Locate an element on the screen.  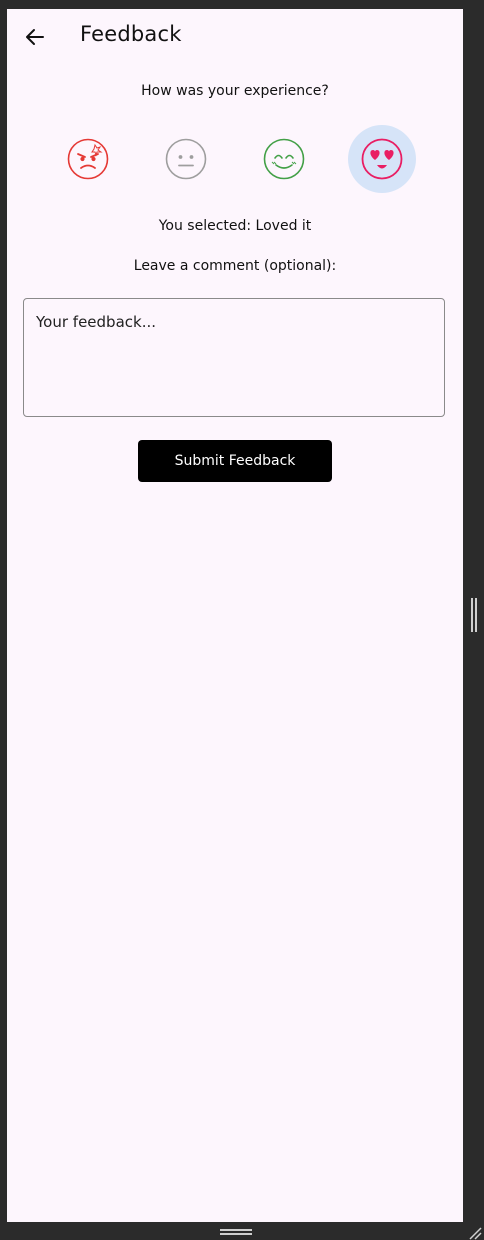
angry-face-icon is located at coordinates (88, 159).